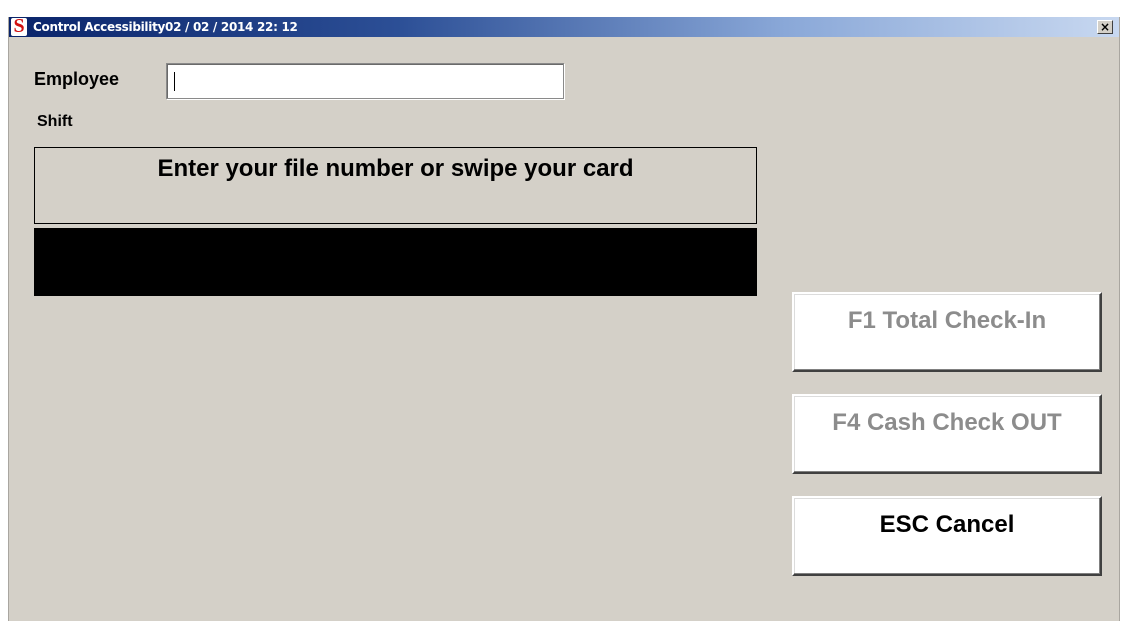 The width and height of the screenshot is (1122, 621). What do you see at coordinates (947, 422) in the screenshot?
I see `cash-check-out-label: F4 Cash Check OUT` at bounding box center [947, 422].